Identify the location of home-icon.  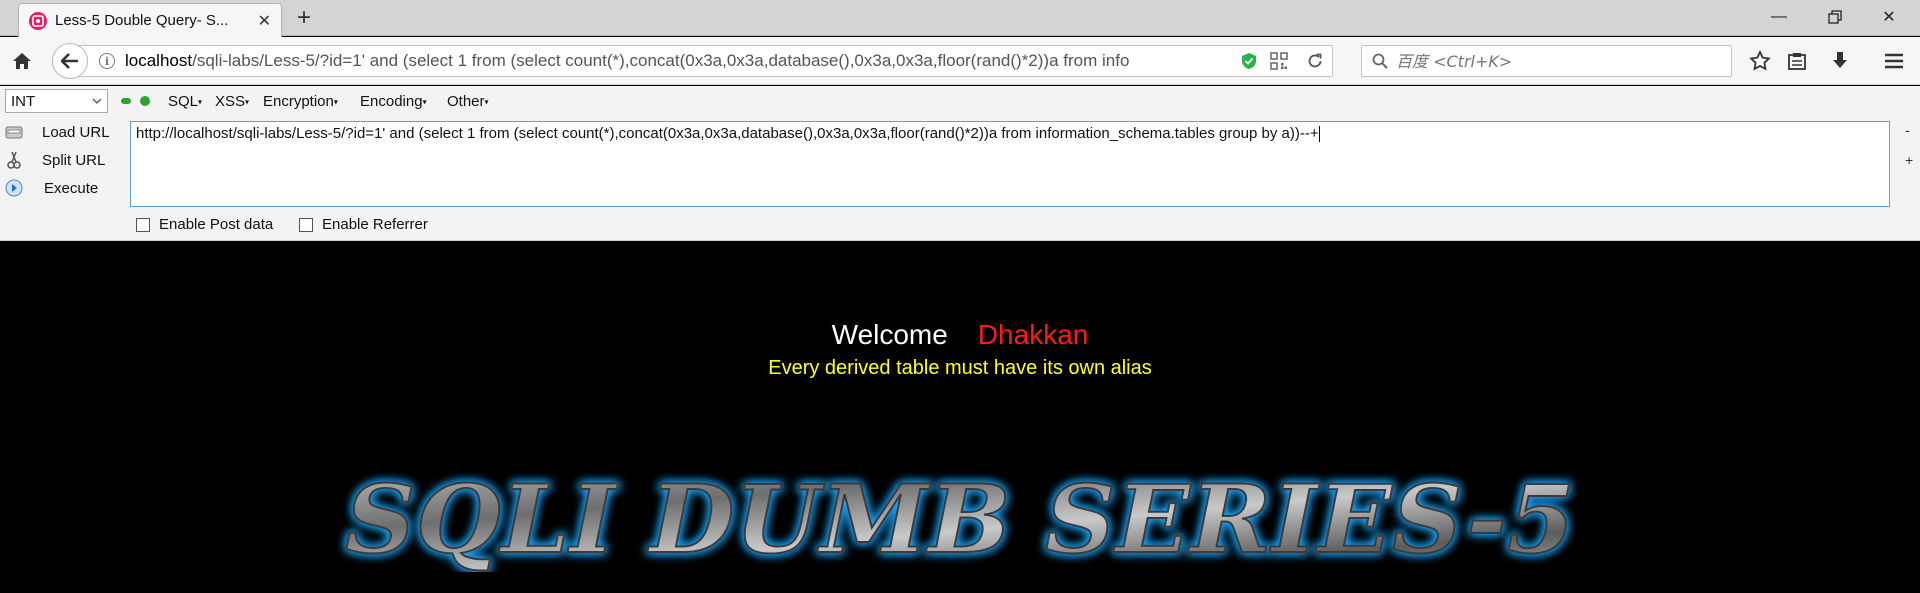
(22, 61).